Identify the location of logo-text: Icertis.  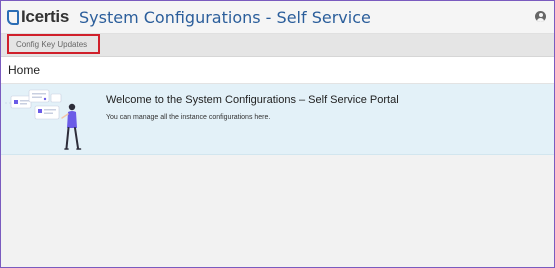
(45, 16).